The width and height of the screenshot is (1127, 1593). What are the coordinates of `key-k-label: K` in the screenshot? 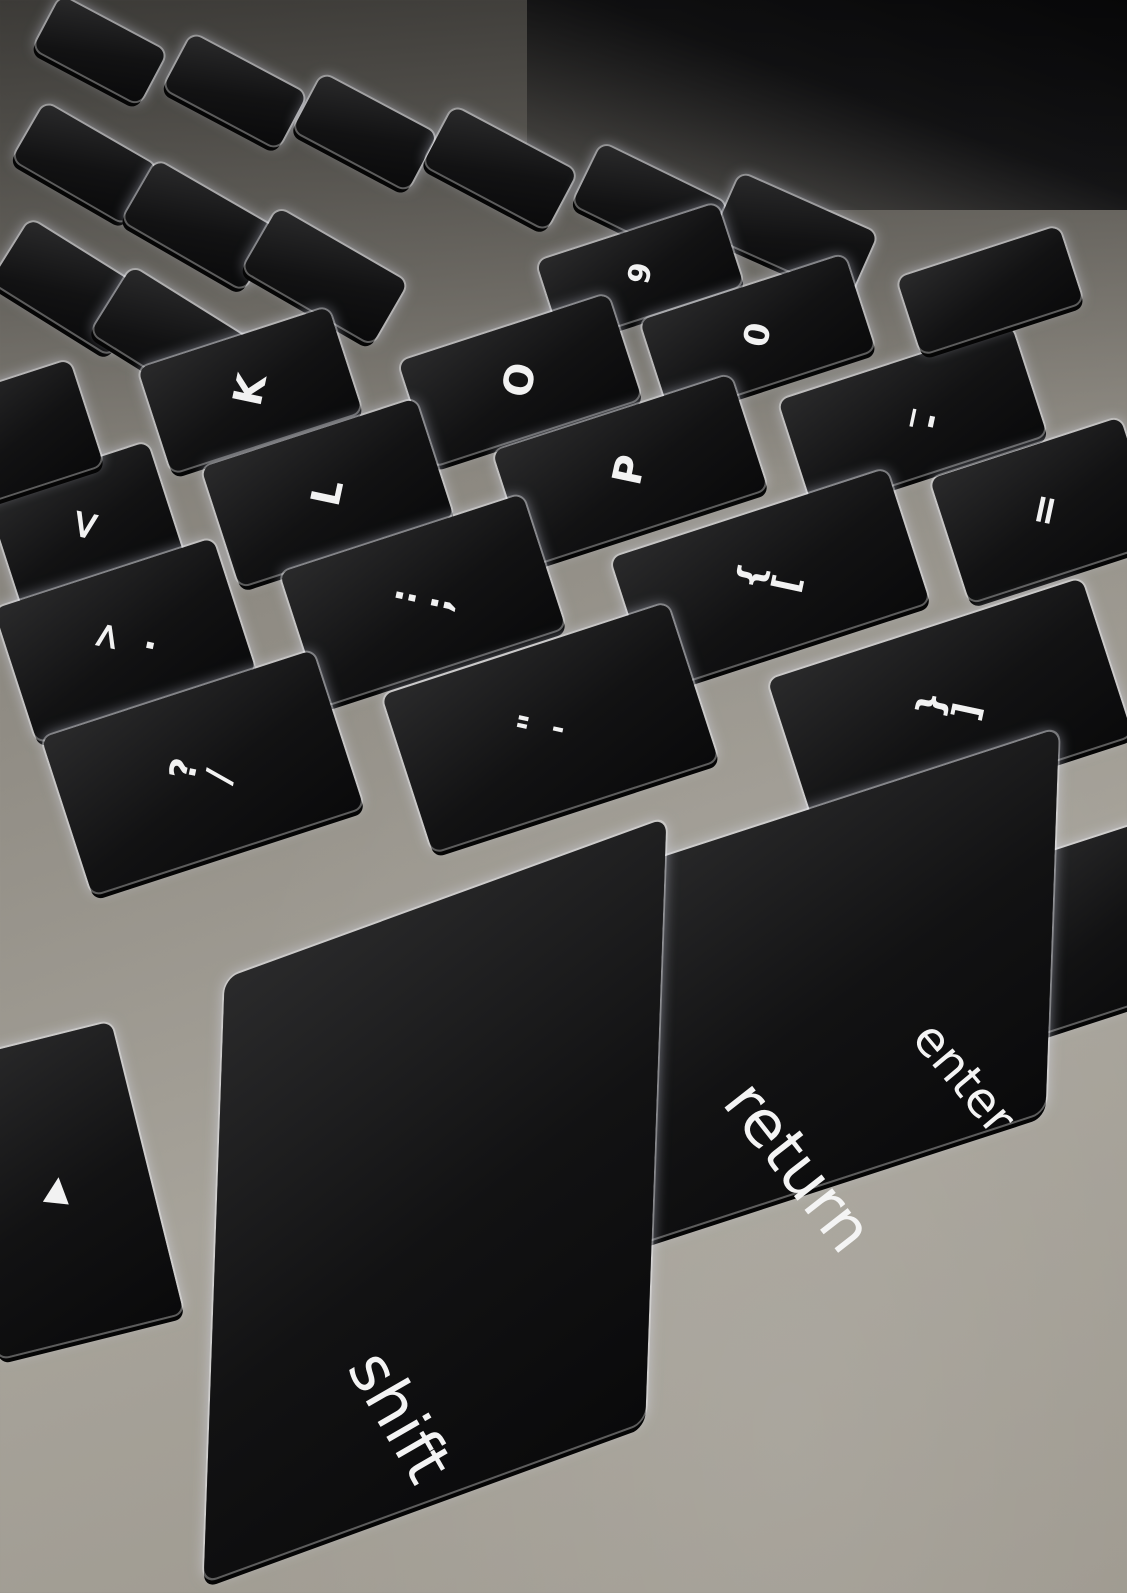 It's located at (250, 390).